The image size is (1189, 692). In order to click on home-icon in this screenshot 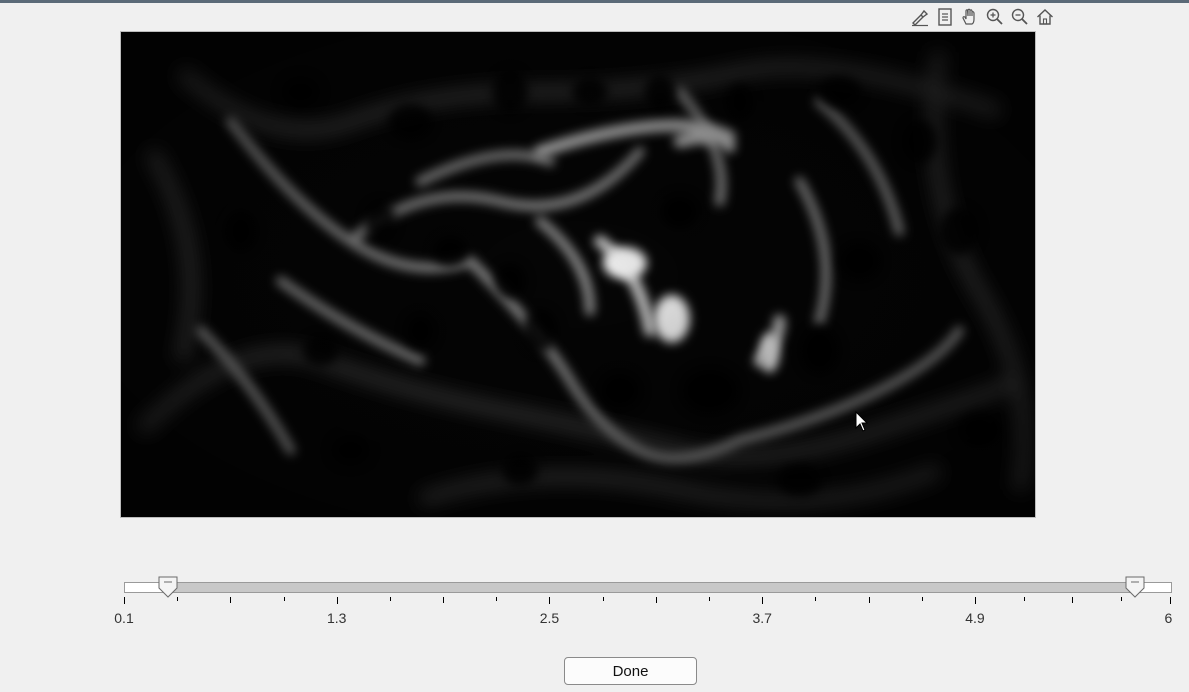, I will do `click(1045, 17)`.